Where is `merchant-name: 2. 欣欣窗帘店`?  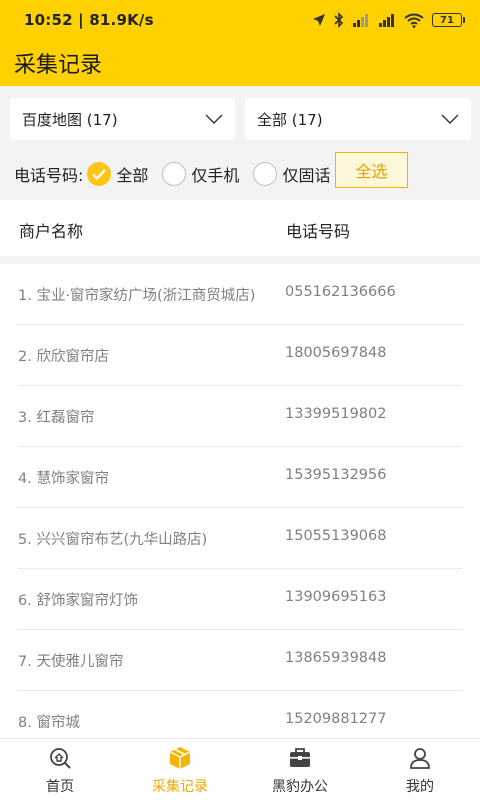
merchant-name: 2. 欣欣窗帘店 is located at coordinates (63, 357).